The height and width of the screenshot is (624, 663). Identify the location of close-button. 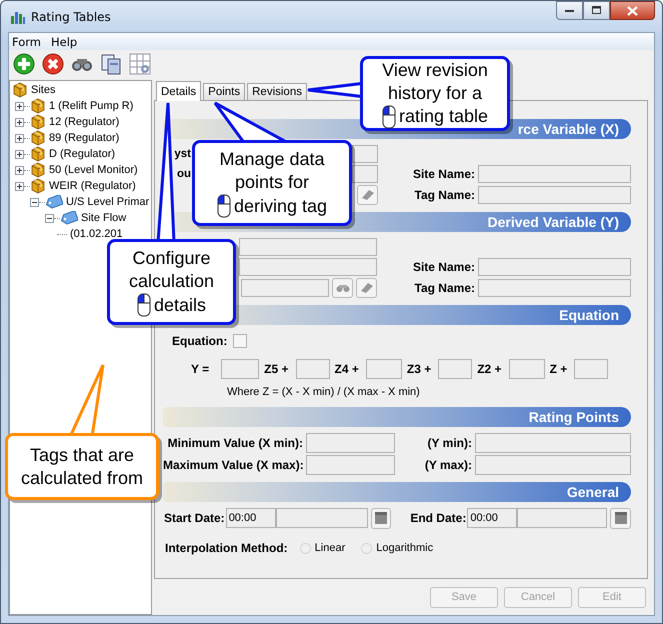
(632, 10).